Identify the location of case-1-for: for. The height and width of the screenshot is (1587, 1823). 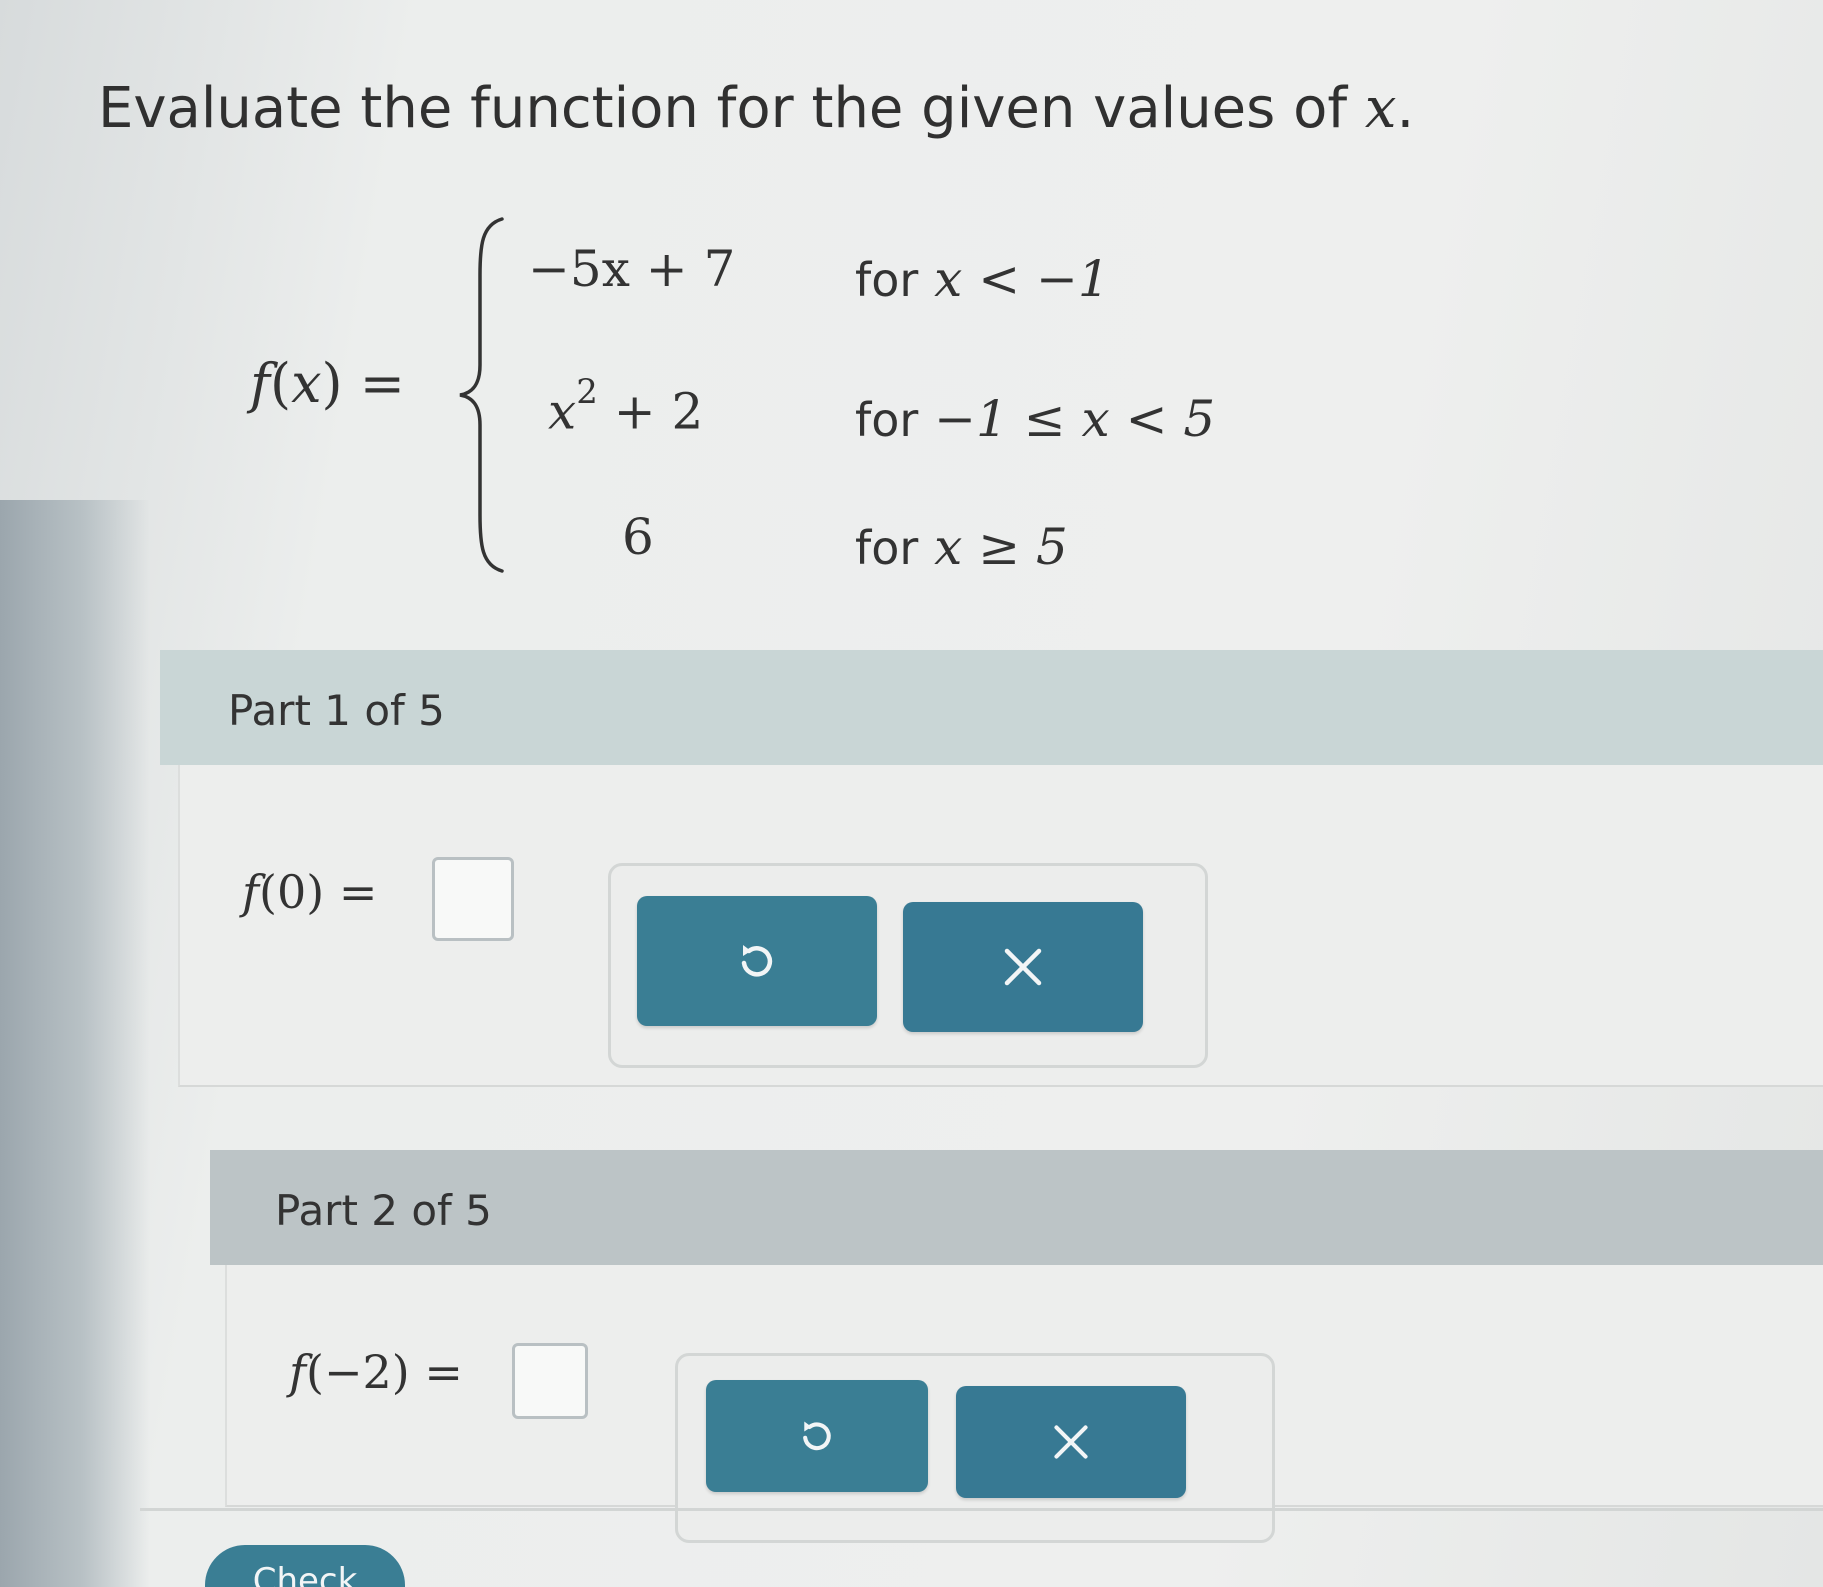
(887, 280).